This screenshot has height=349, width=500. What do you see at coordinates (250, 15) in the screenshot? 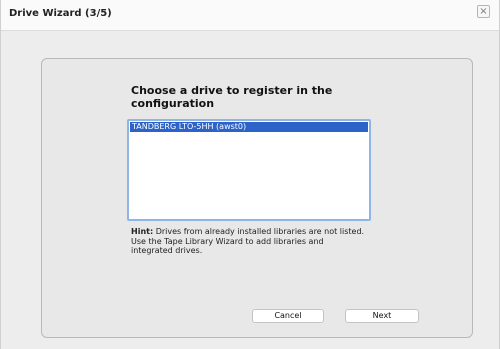
I see `dialog-titlebar: Drive Wizard (3/5) ×` at bounding box center [250, 15].